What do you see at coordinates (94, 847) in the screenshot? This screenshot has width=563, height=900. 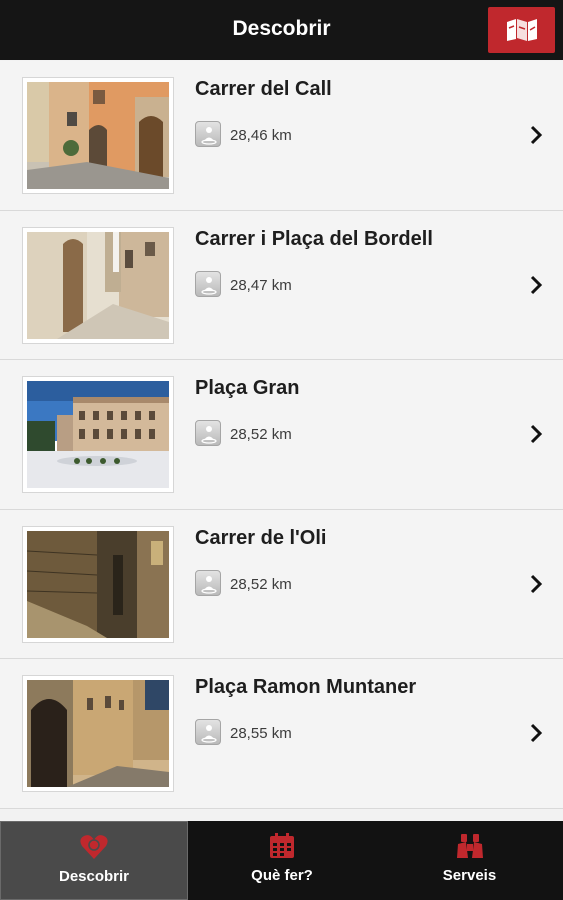 I see `heart-icon` at bounding box center [94, 847].